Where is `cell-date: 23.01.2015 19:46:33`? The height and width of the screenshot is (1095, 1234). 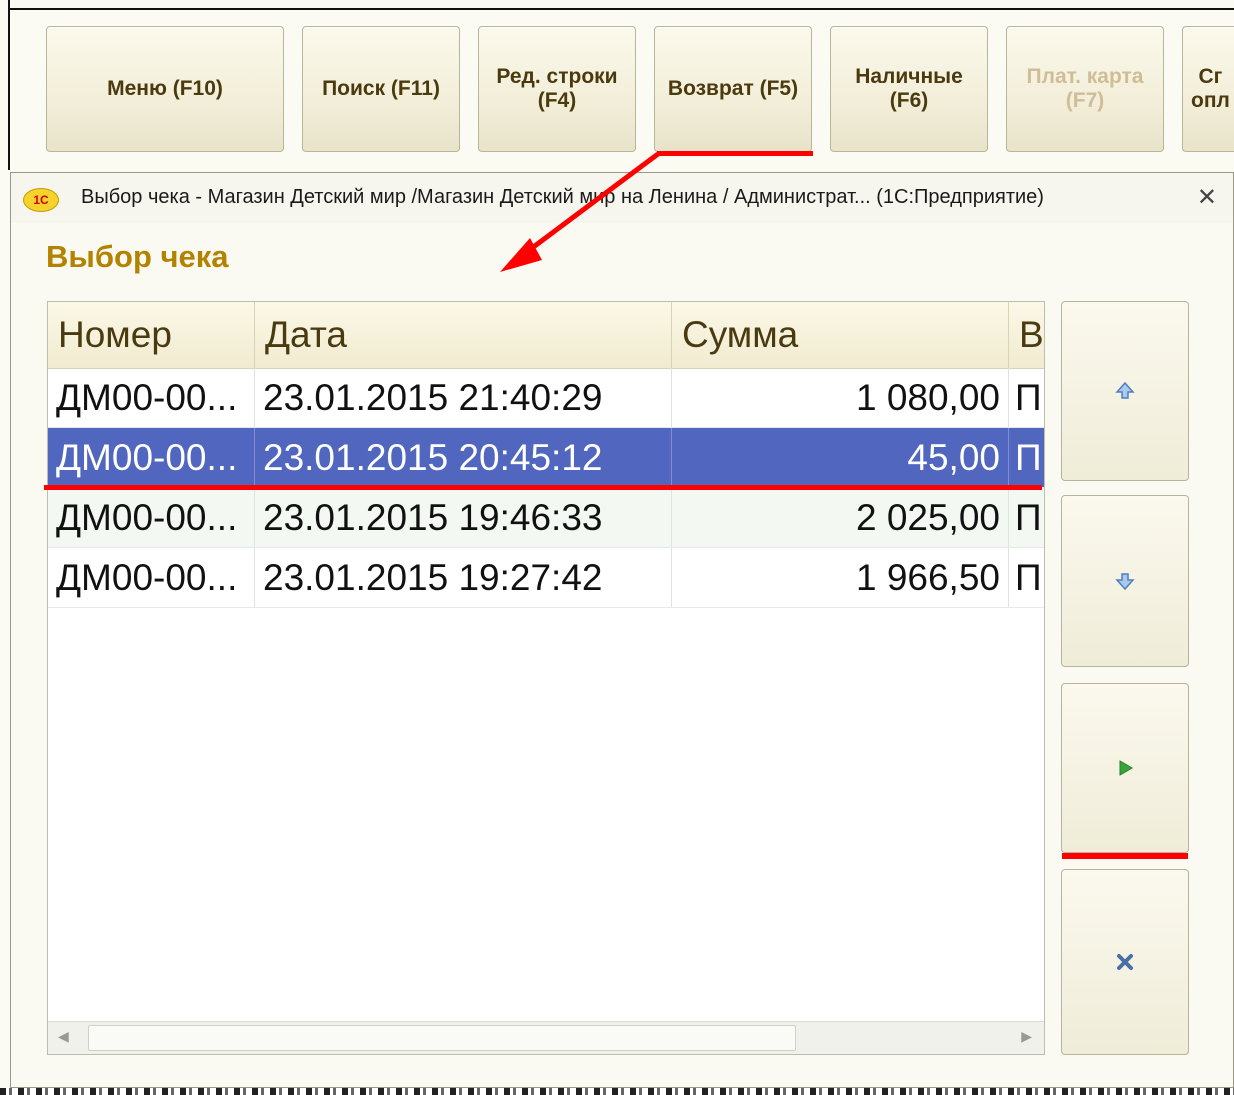 cell-date: 23.01.2015 19:46:33 is located at coordinates (463, 517).